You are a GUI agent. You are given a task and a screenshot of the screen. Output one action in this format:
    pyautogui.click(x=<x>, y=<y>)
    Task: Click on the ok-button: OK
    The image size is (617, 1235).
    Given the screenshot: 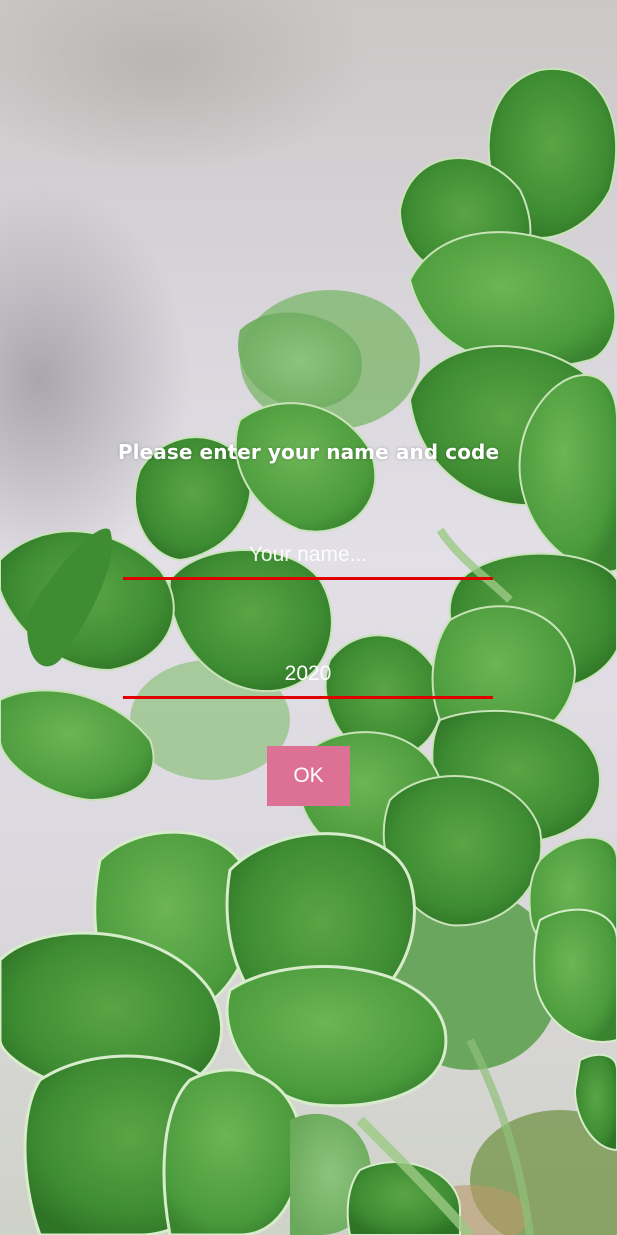 What is the action you would take?
    pyautogui.click(x=308, y=776)
    